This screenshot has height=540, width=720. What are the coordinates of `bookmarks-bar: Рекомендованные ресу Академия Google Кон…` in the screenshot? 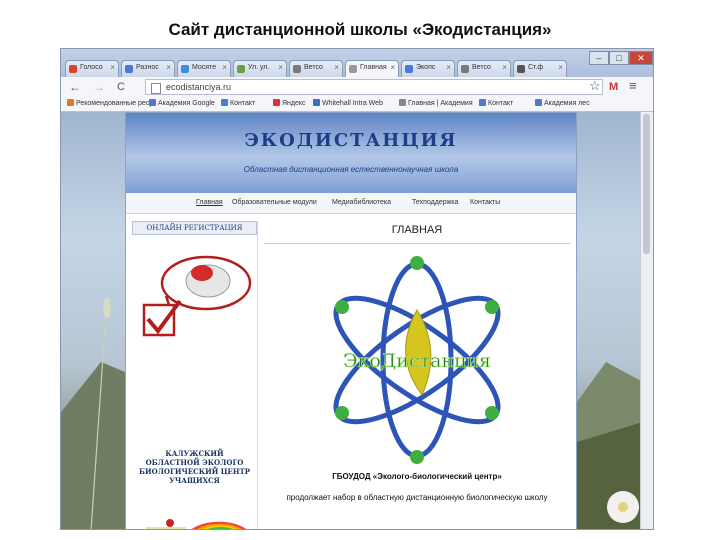 It's located at (357, 104).